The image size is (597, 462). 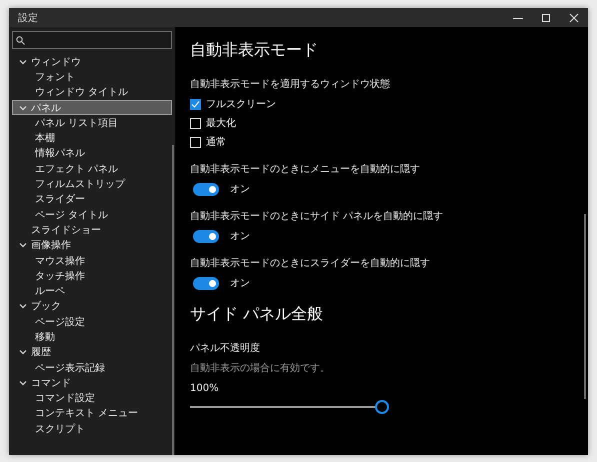 What do you see at coordinates (257, 314) in the screenshot?
I see `section-heading: サイド パネル全般` at bounding box center [257, 314].